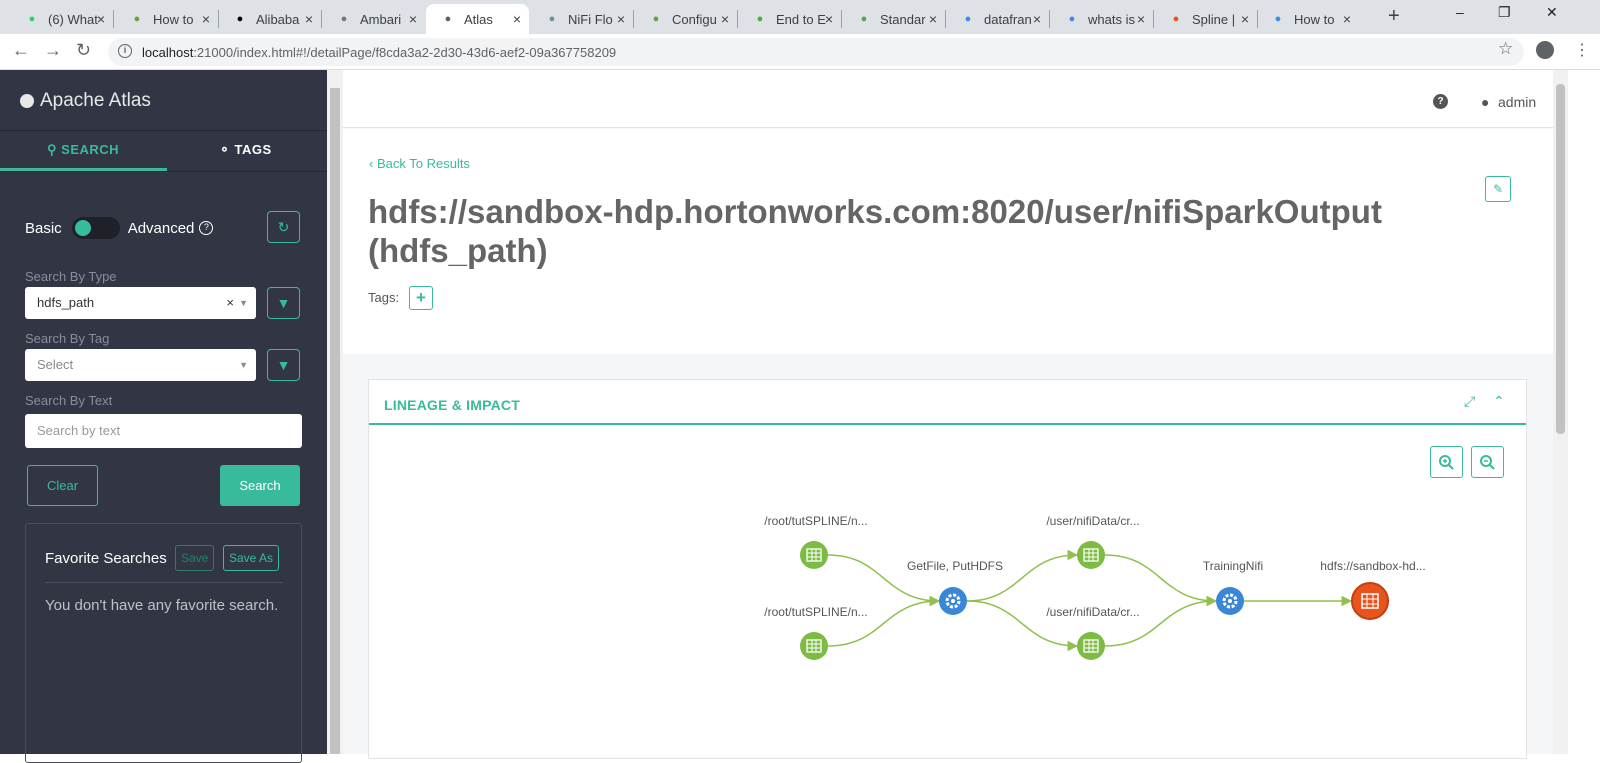 The image size is (1600, 763). I want to click on mode-switch, so click(95, 228).